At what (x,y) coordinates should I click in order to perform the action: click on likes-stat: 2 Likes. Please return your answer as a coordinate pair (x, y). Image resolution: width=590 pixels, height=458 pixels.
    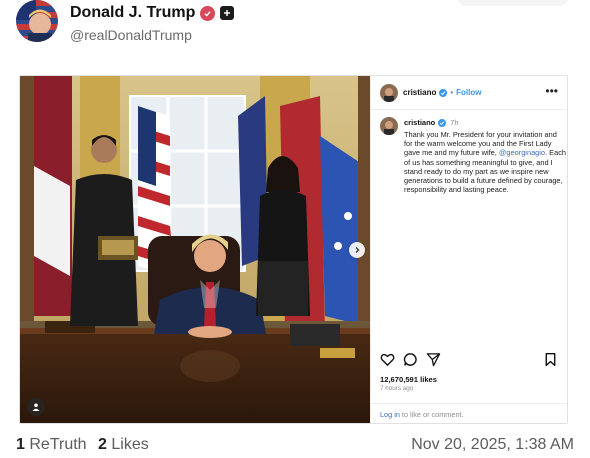
    Looking at the image, I should click on (123, 445).